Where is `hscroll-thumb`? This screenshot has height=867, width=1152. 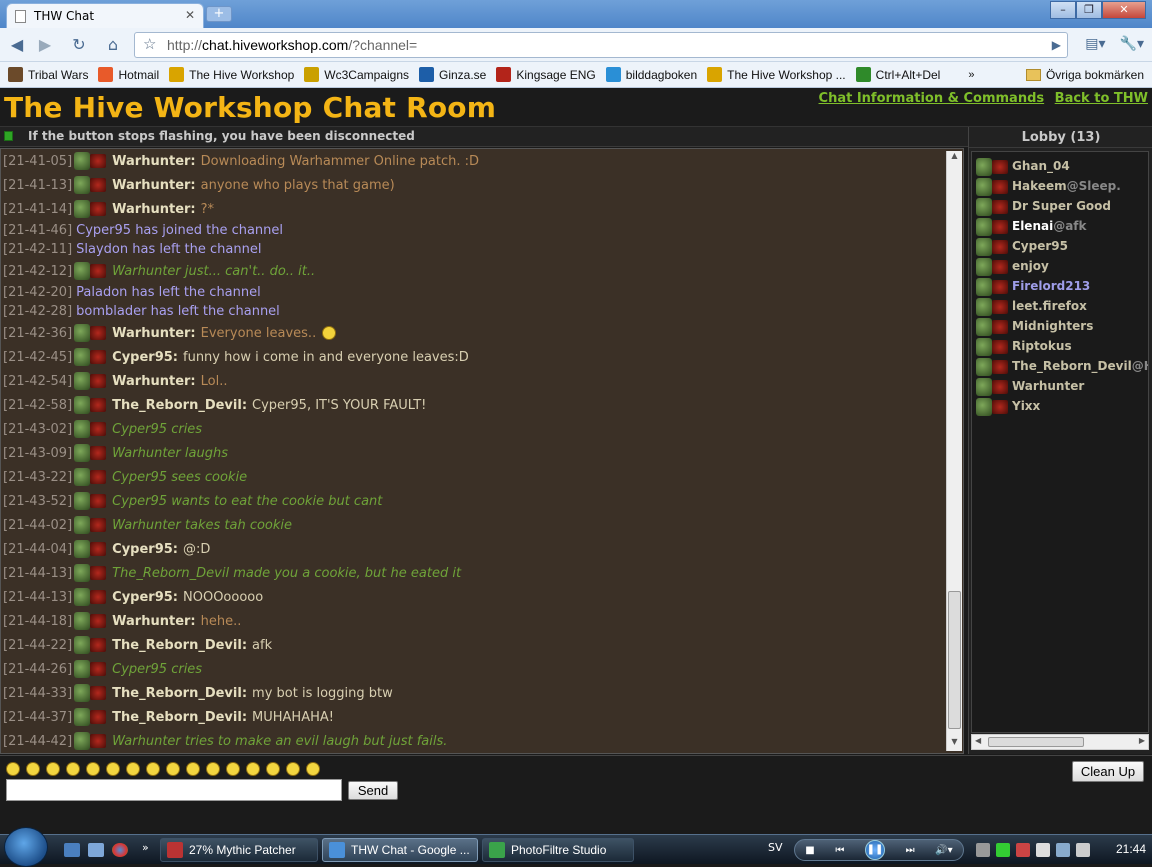 hscroll-thumb is located at coordinates (1036, 742).